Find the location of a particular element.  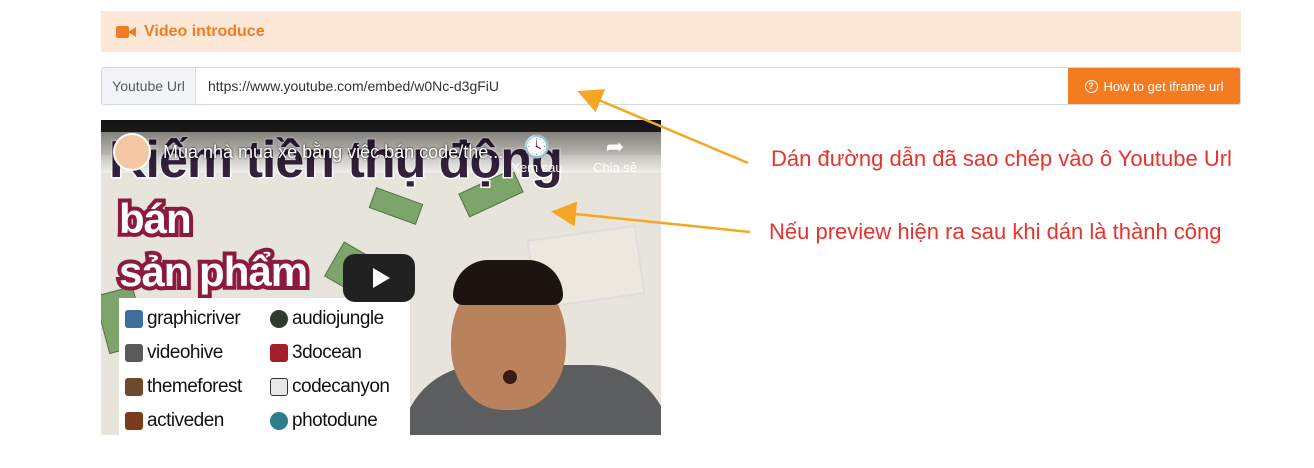

clock-icon: 🕓 is located at coordinates (537, 146).